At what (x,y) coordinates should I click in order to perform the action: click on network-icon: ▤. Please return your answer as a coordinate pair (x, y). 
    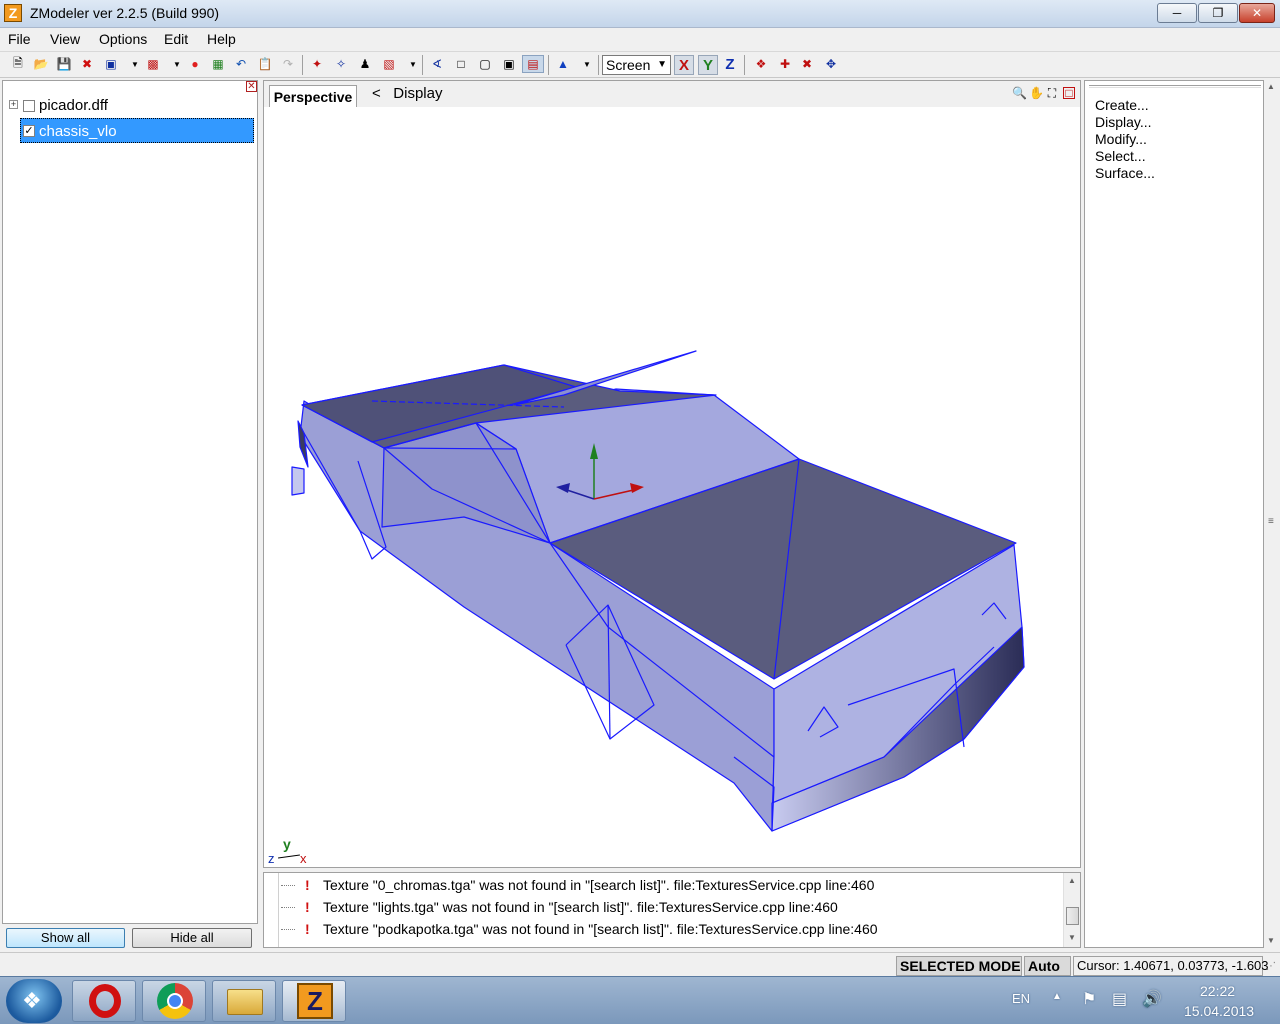
    Looking at the image, I should click on (1119, 999).